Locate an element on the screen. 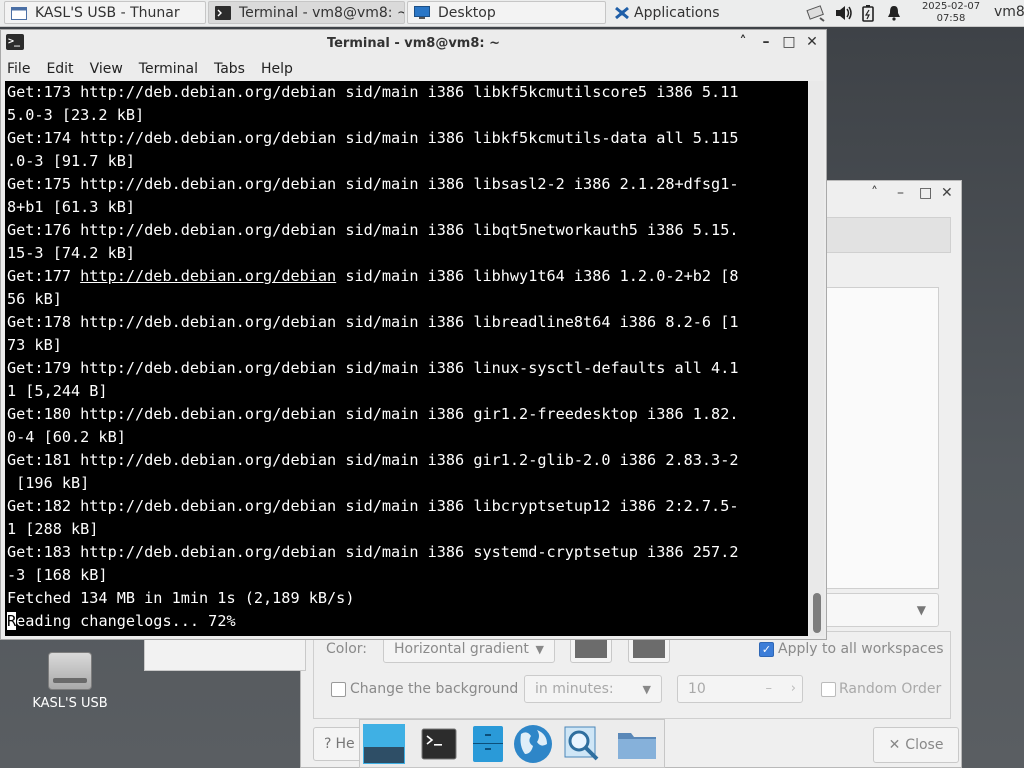  file-manager-icon is located at coordinates (488, 744).